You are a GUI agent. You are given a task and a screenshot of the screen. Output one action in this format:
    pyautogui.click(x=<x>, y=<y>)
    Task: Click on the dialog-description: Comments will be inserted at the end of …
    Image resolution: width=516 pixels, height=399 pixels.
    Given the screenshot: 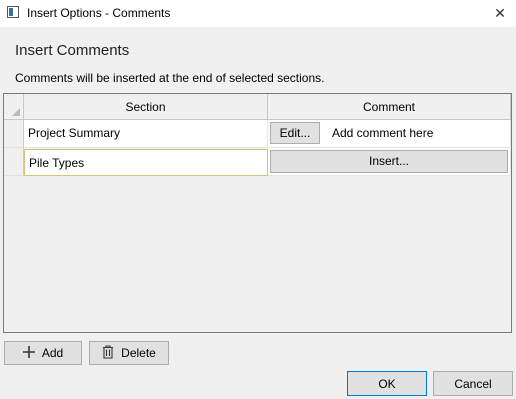 What is the action you would take?
    pyautogui.click(x=170, y=78)
    